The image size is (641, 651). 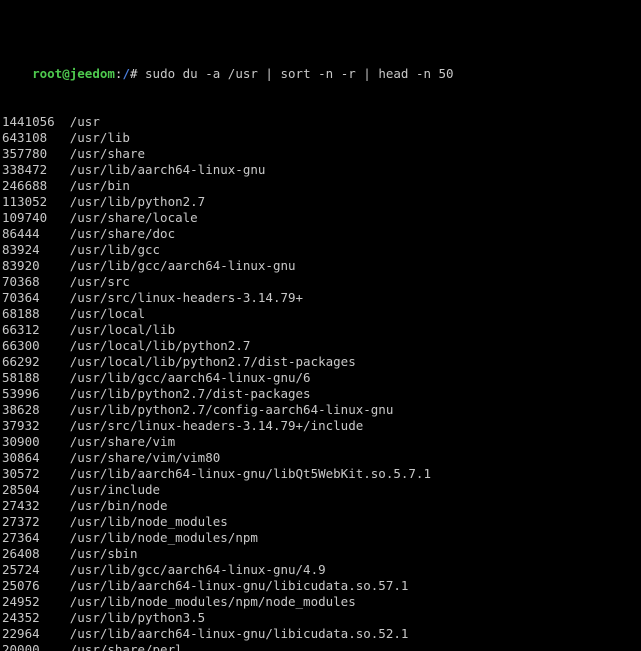 What do you see at coordinates (321, 202) in the screenshot?
I see `output-row: 113052 /usr/lib/python2.7` at bounding box center [321, 202].